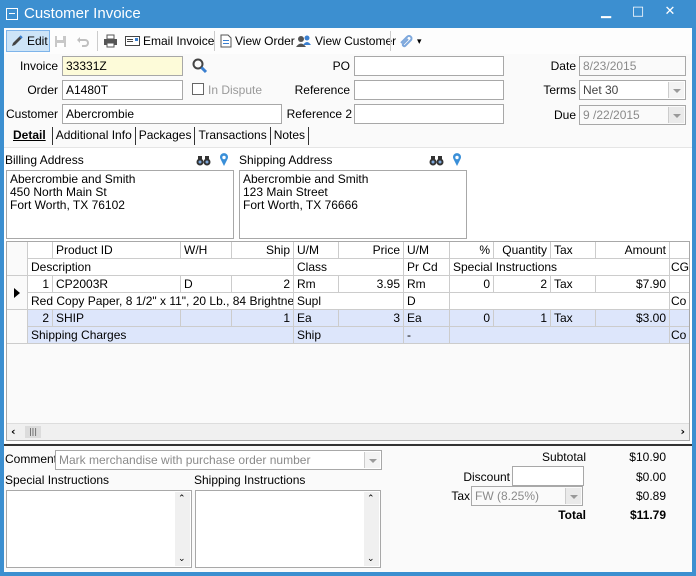 The image size is (696, 576). Describe the element at coordinates (371, 250) in the screenshot. I see `col-header-price: Price` at that location.